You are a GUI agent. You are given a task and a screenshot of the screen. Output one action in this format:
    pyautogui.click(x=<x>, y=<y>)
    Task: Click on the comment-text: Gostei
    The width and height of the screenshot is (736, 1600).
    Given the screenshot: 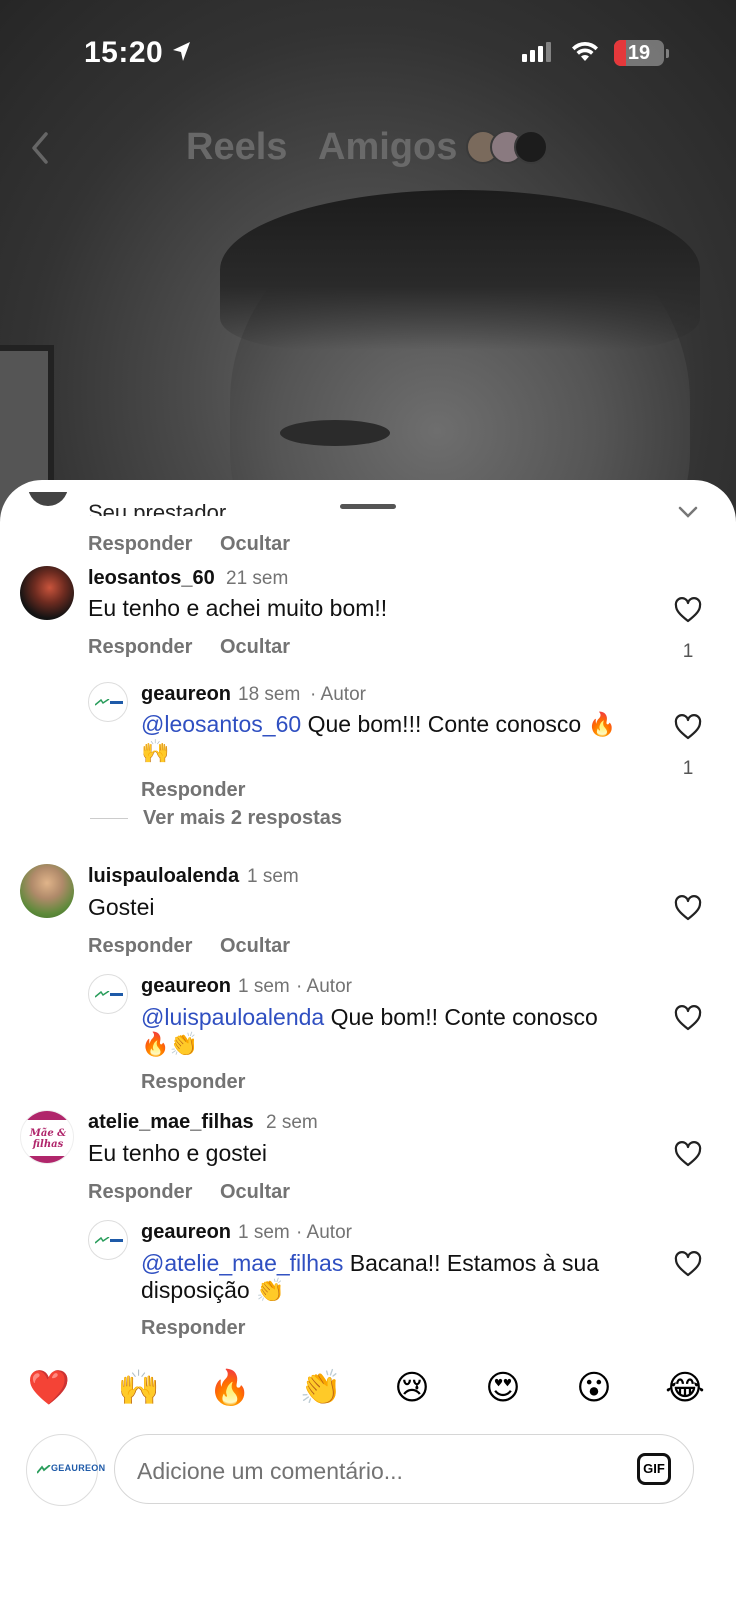 What is the action you would take?
    pyautogui.click(x=121, y=907)
    